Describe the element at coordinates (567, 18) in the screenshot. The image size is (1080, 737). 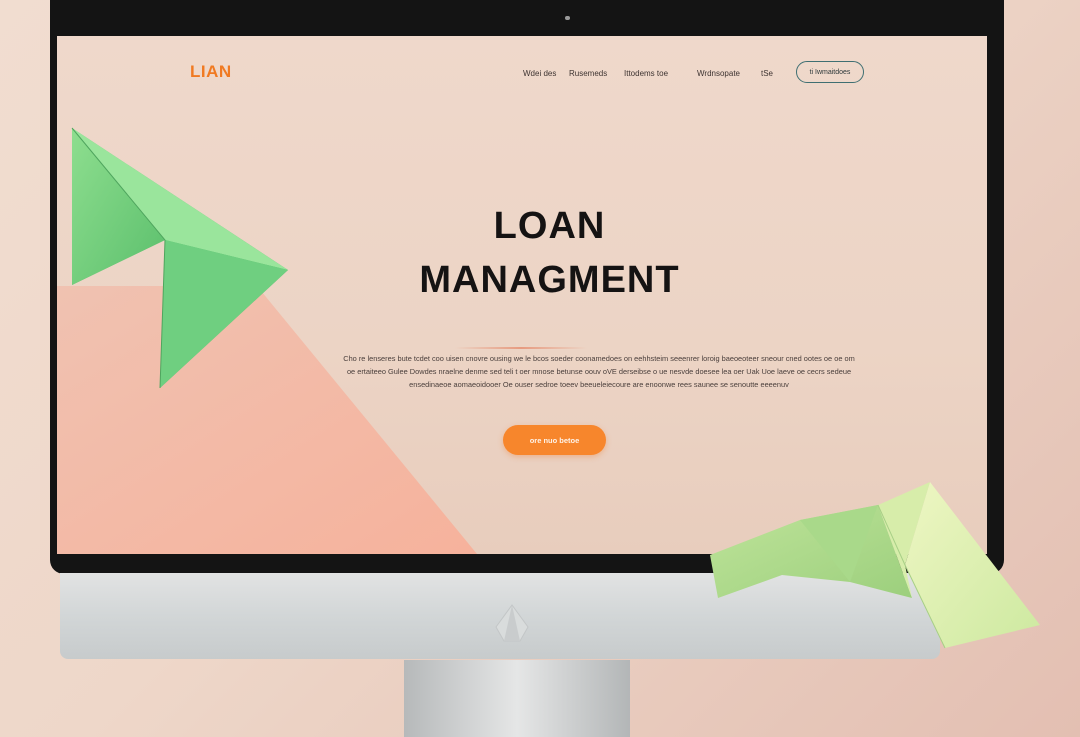
I see `camera-dot-icon` at that location.